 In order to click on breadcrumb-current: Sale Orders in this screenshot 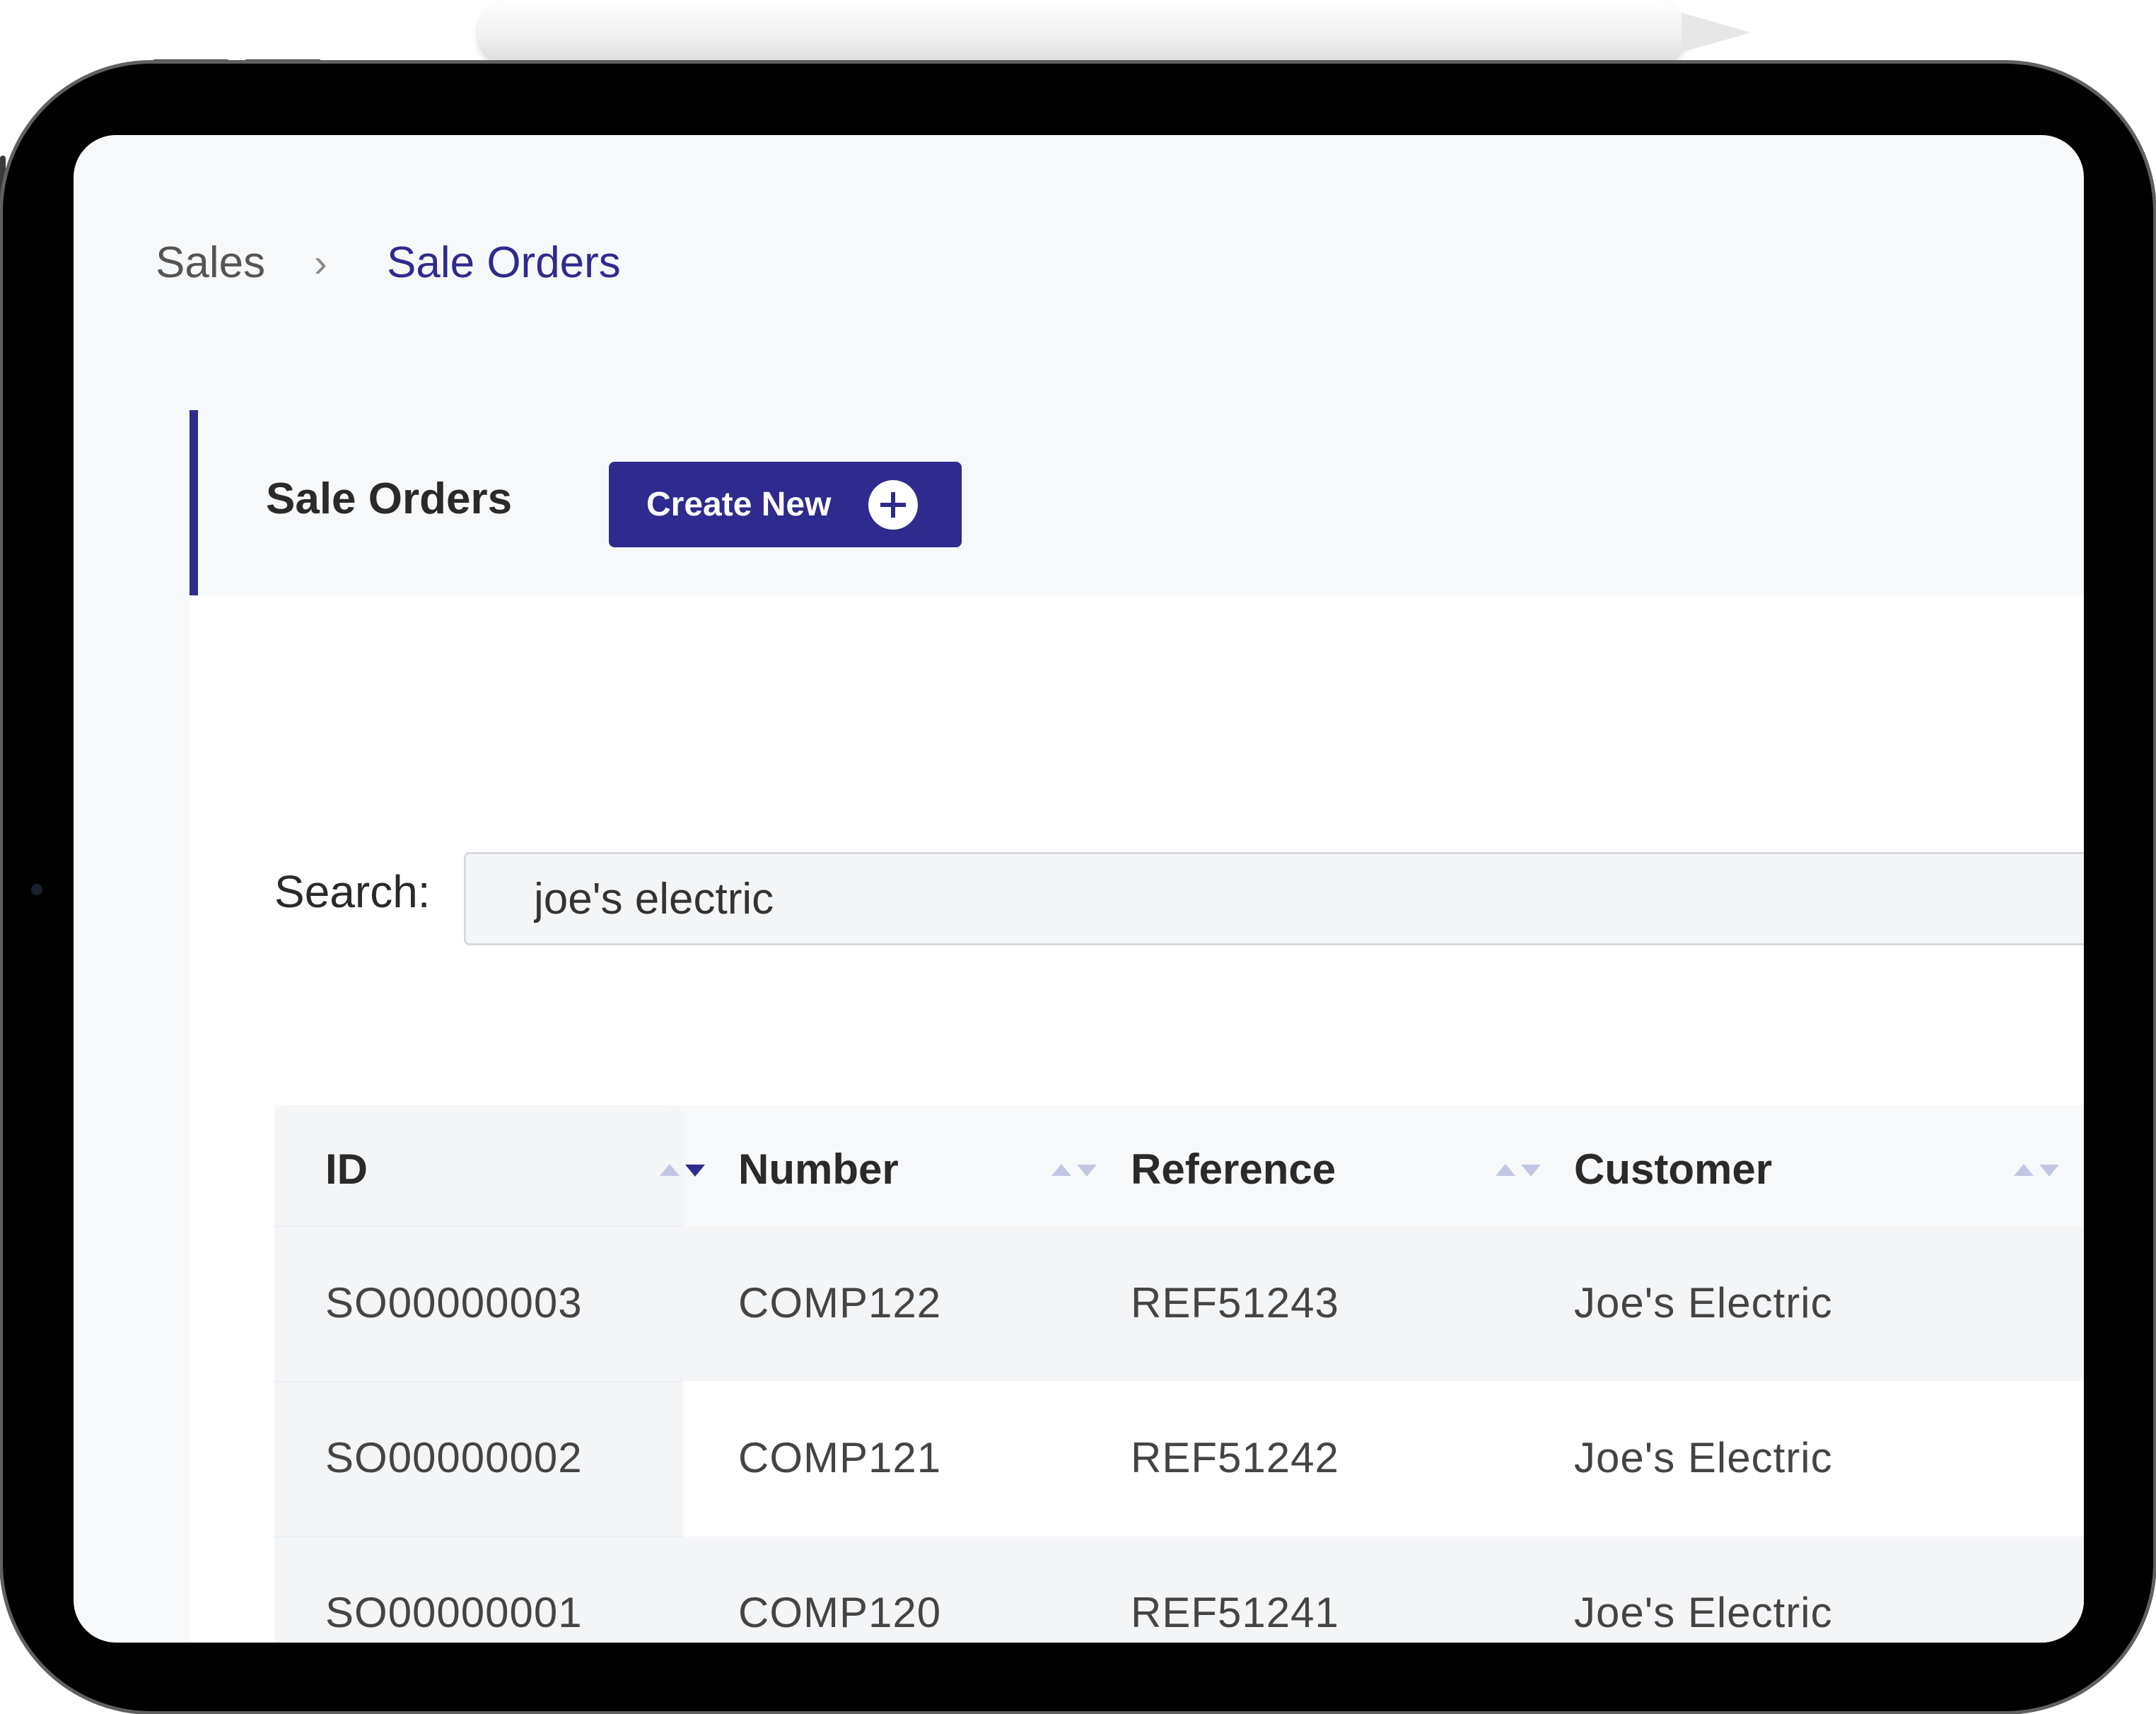, I will do `click(504, 262)`.